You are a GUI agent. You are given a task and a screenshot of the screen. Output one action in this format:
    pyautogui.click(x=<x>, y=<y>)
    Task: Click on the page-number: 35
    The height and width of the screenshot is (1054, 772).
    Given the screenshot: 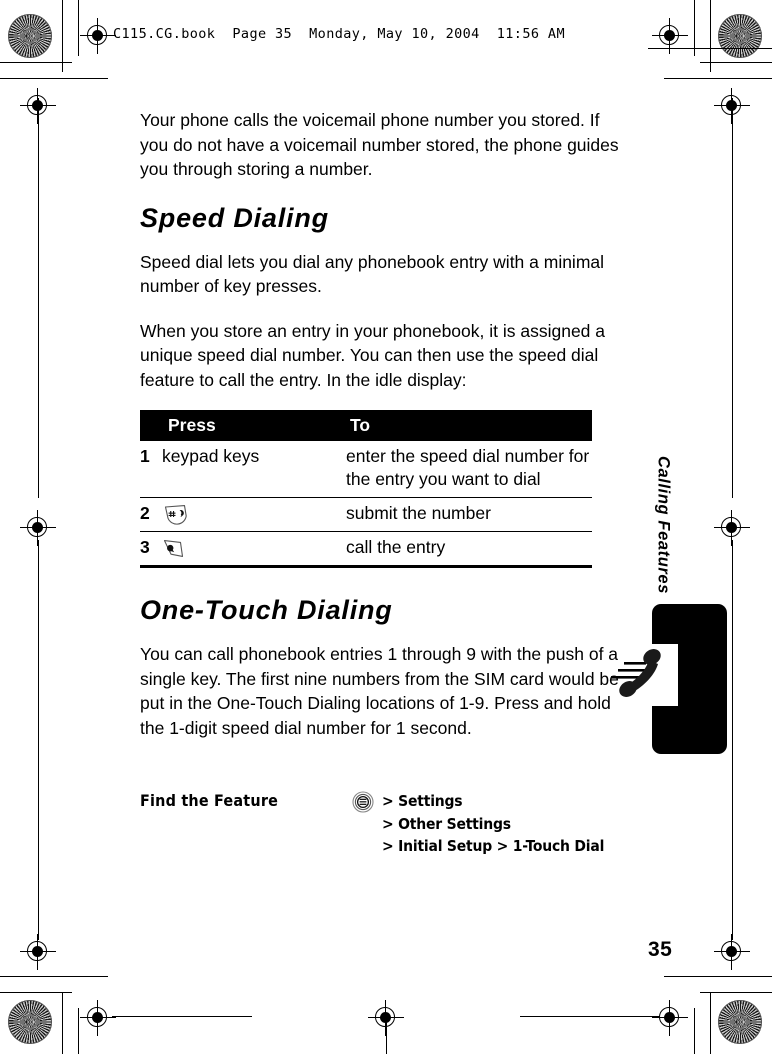 What is the action you would take?
    pyautogui.click(x=660, y=949)
    